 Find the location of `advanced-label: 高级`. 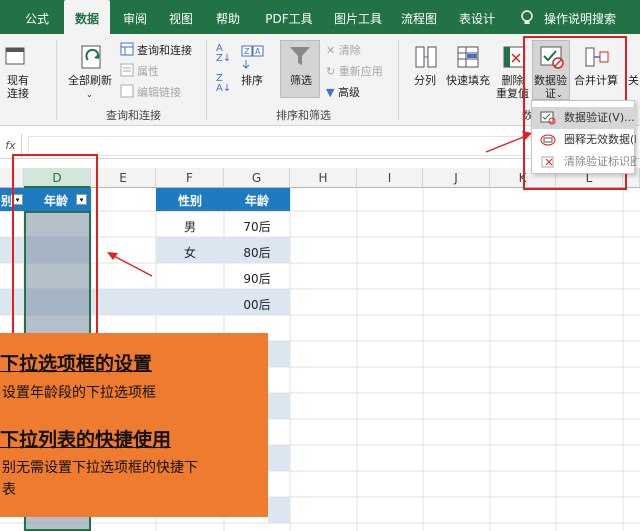

advanced-label: 高级 is located at coordinates (348, 92).